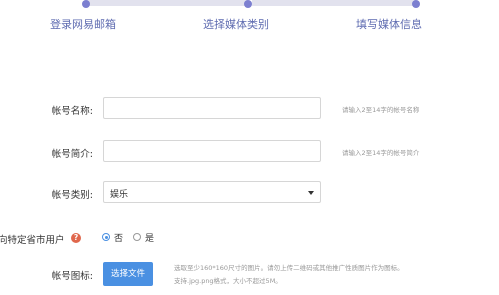 The width and height of the screenshot is (499, 295). Describe the element at coordinates (236, 24) in the screenshot. I see `step-label-category: 选择媒体类别` at that location.